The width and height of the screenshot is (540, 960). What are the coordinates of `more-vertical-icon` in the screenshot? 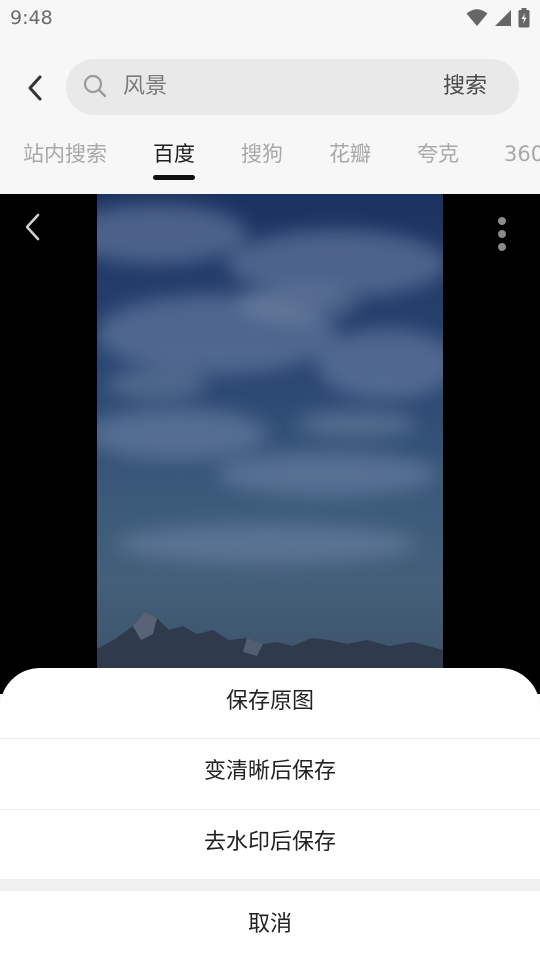 It's located at (502, 234).